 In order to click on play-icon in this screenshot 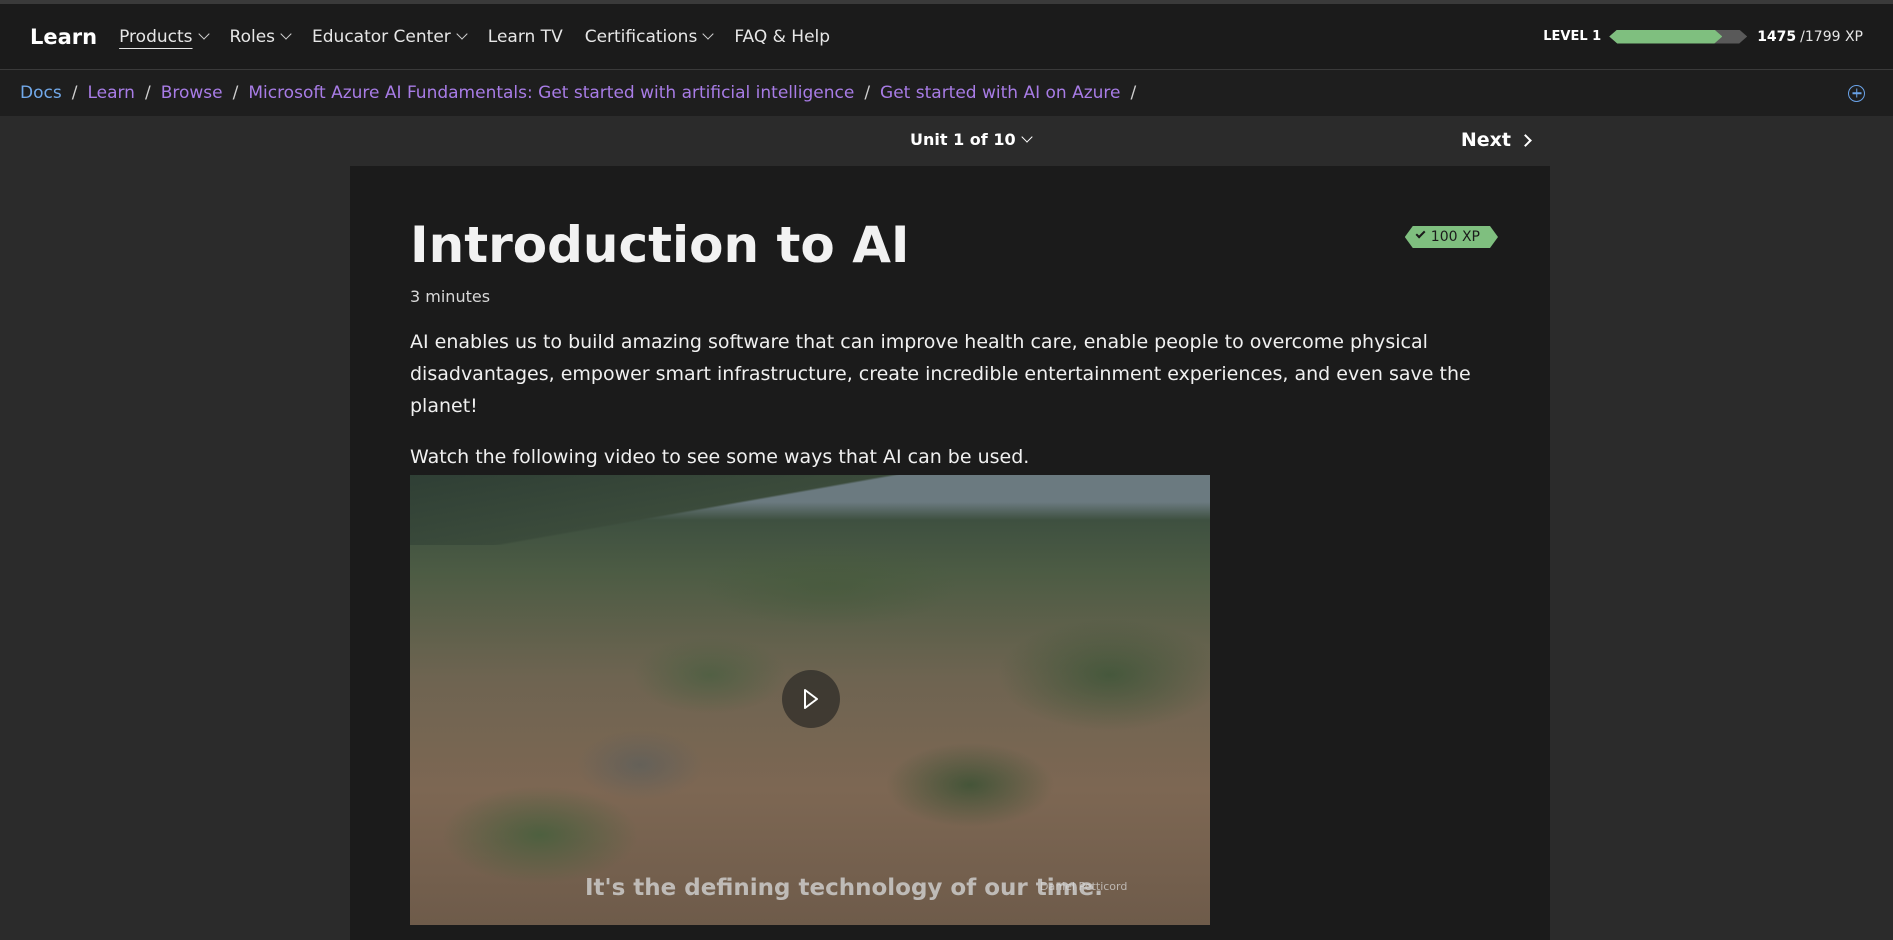, I will do `click(811, 699)`.